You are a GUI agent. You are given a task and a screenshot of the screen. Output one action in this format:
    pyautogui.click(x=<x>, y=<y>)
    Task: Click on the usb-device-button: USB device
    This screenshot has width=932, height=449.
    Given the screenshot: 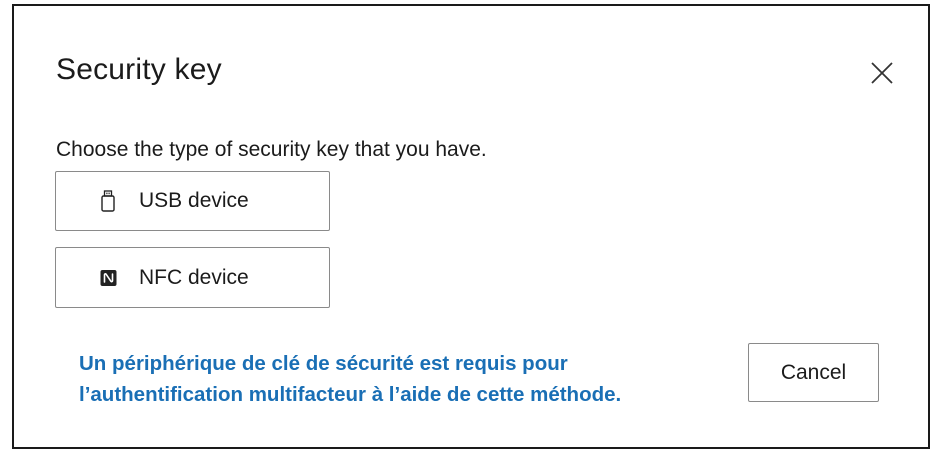 What is the action you would take?
    pyautogui.click(x=192, y=201)
    